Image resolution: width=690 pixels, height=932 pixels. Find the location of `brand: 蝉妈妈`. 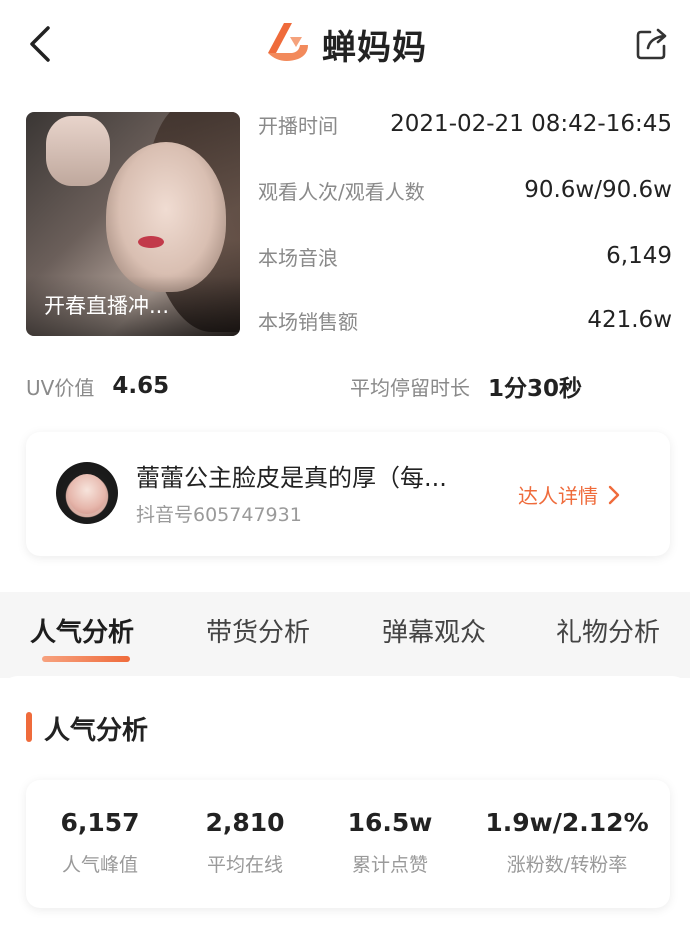

brand: 蝉妈妈 is located at coordinates (344, 44).